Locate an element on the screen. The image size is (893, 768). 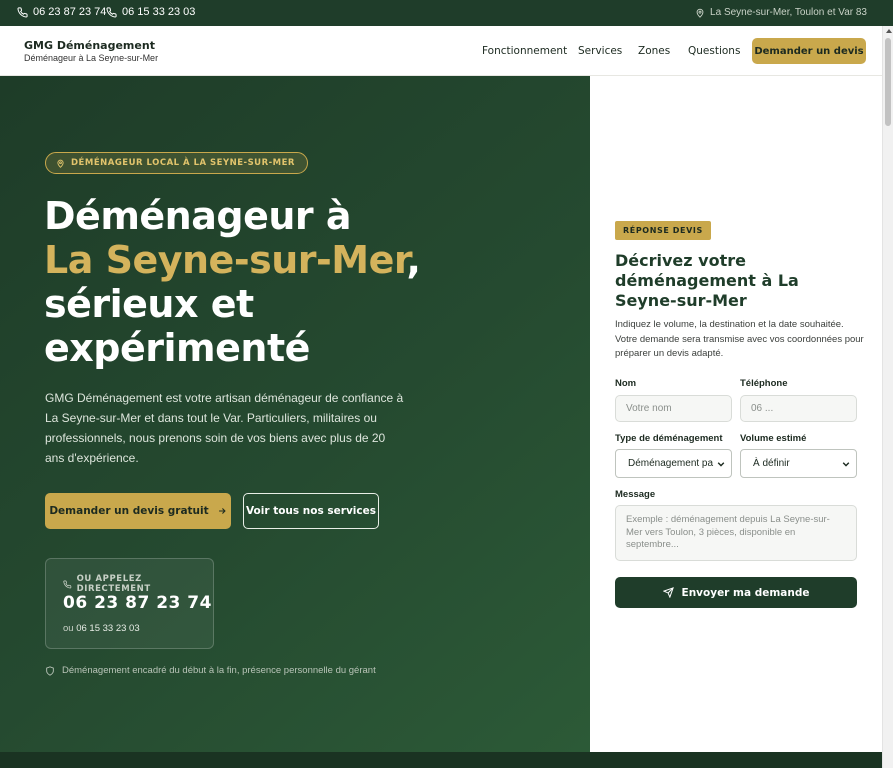
volume-value: À définir is located at coordinates (771, 463).